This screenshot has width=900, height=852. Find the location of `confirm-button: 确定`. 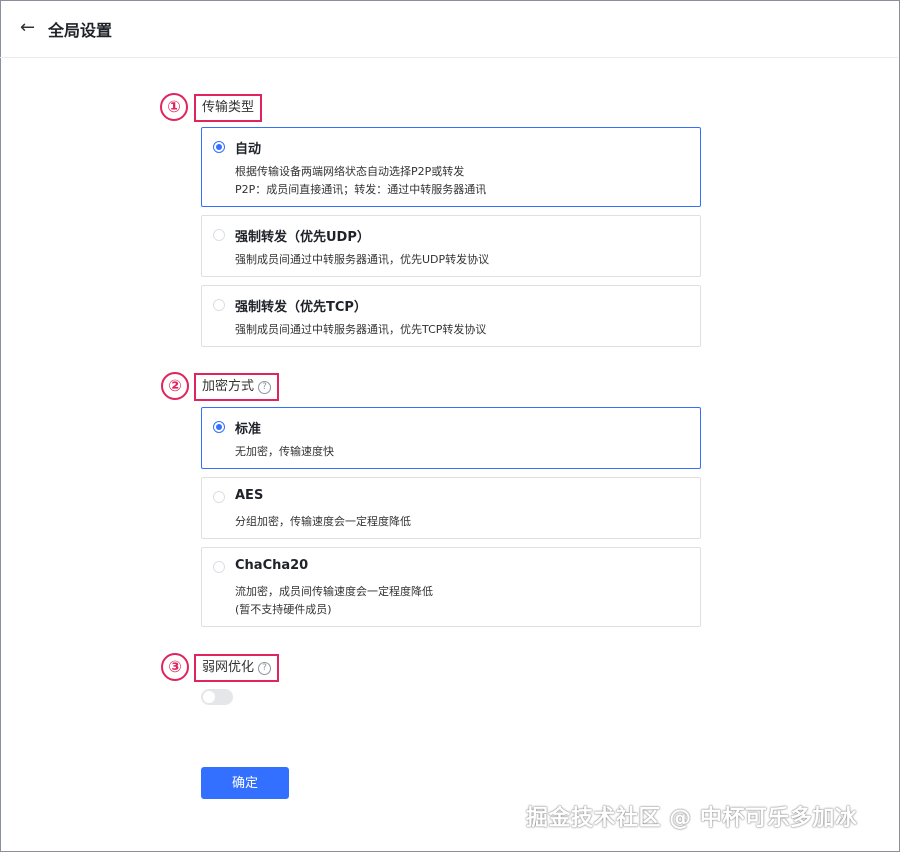

confirm-button: 确定 is located at coordinates (245, 783).